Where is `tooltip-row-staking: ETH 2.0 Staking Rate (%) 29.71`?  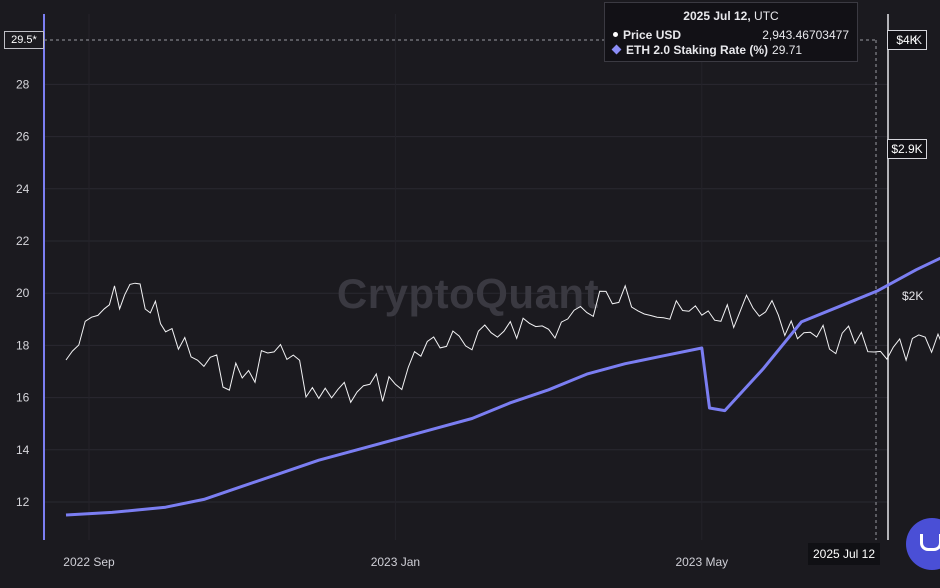
tooltip-row-staking: ETH 2.0 Staking Rate (%) 29.71 is located at coordinates (730, 49).